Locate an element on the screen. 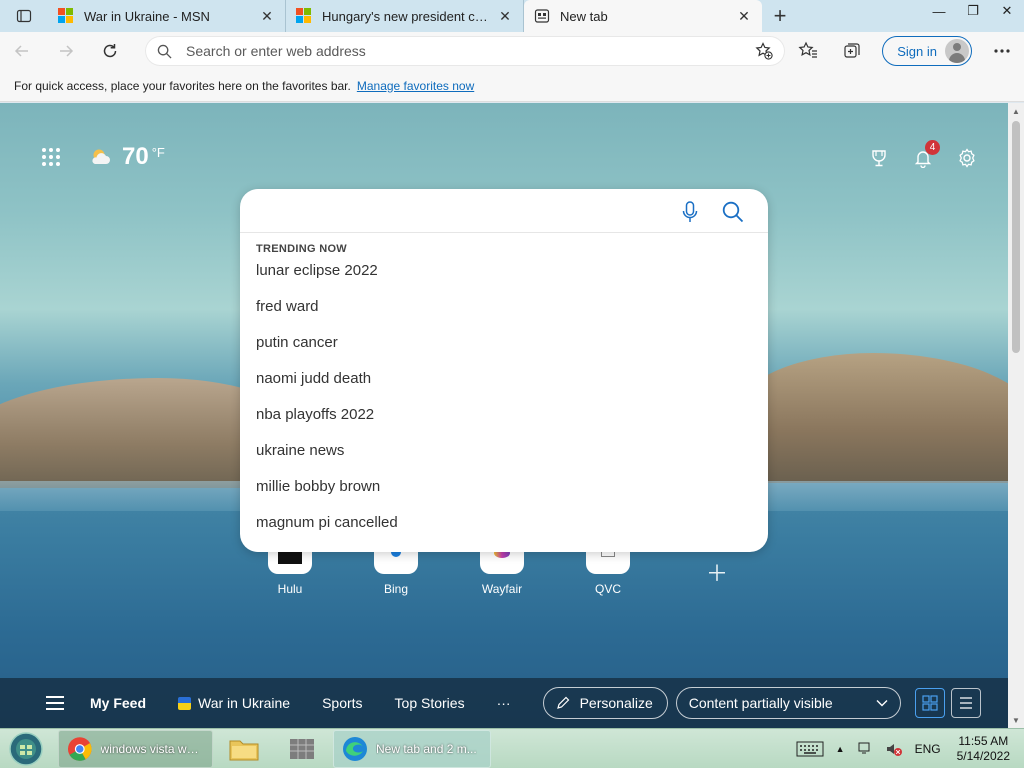 This screenshot has width=1024, height=768. gear-icon is located at coordinates (967, 158).